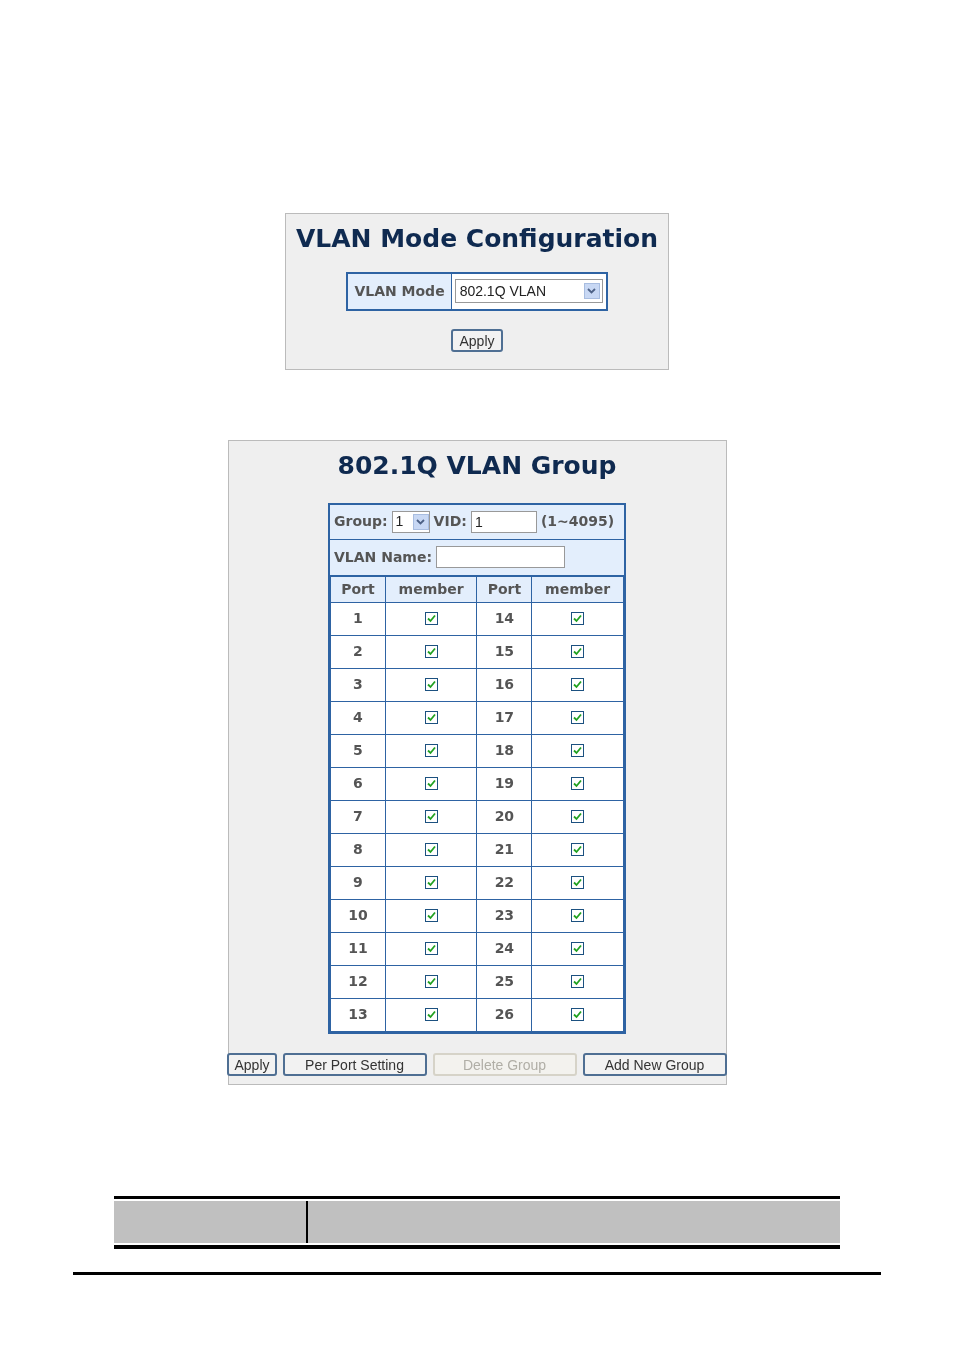 This screenshot has width=954, height=1350. Describe the element at coordinates (410, 521) in the screenshot. I see `group-select: 1` at that location.